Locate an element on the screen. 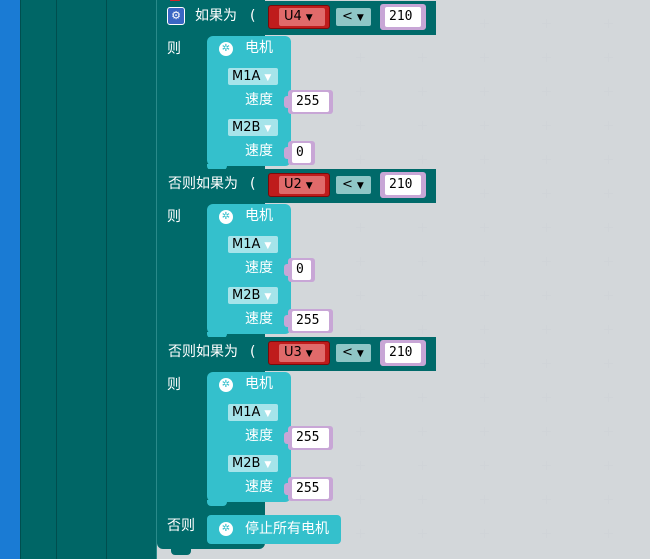  stop-all-motors-label: 停止所有电机 is located at coordinates (287, 529).